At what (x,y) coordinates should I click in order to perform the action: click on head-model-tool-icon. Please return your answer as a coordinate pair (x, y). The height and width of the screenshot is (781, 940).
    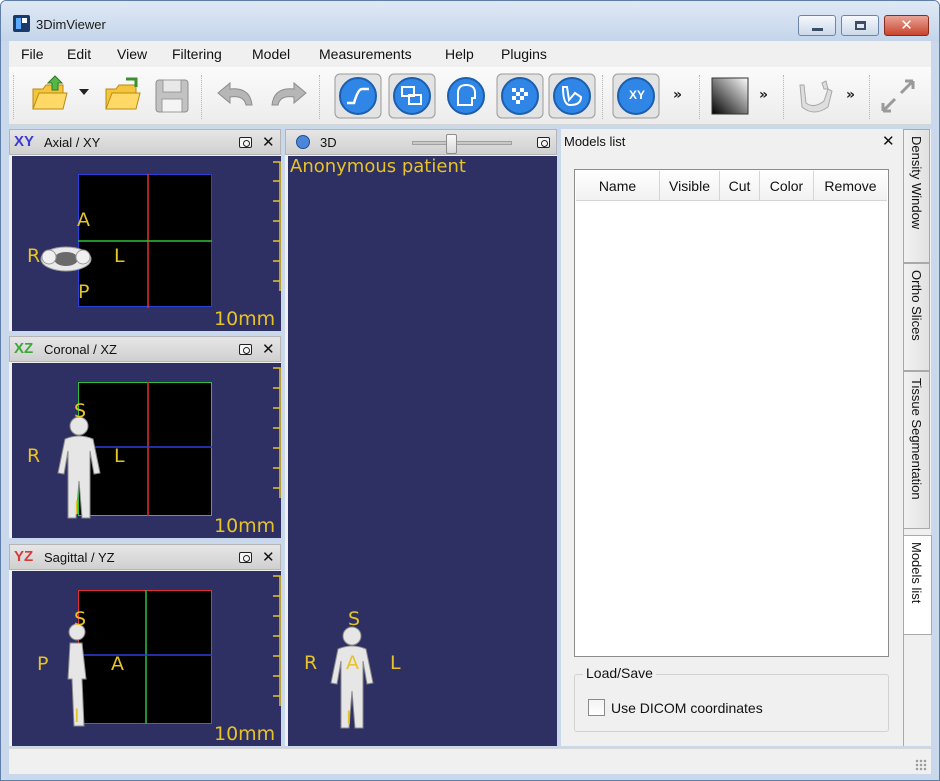
    Looking at the image, I should click on (466, 96).